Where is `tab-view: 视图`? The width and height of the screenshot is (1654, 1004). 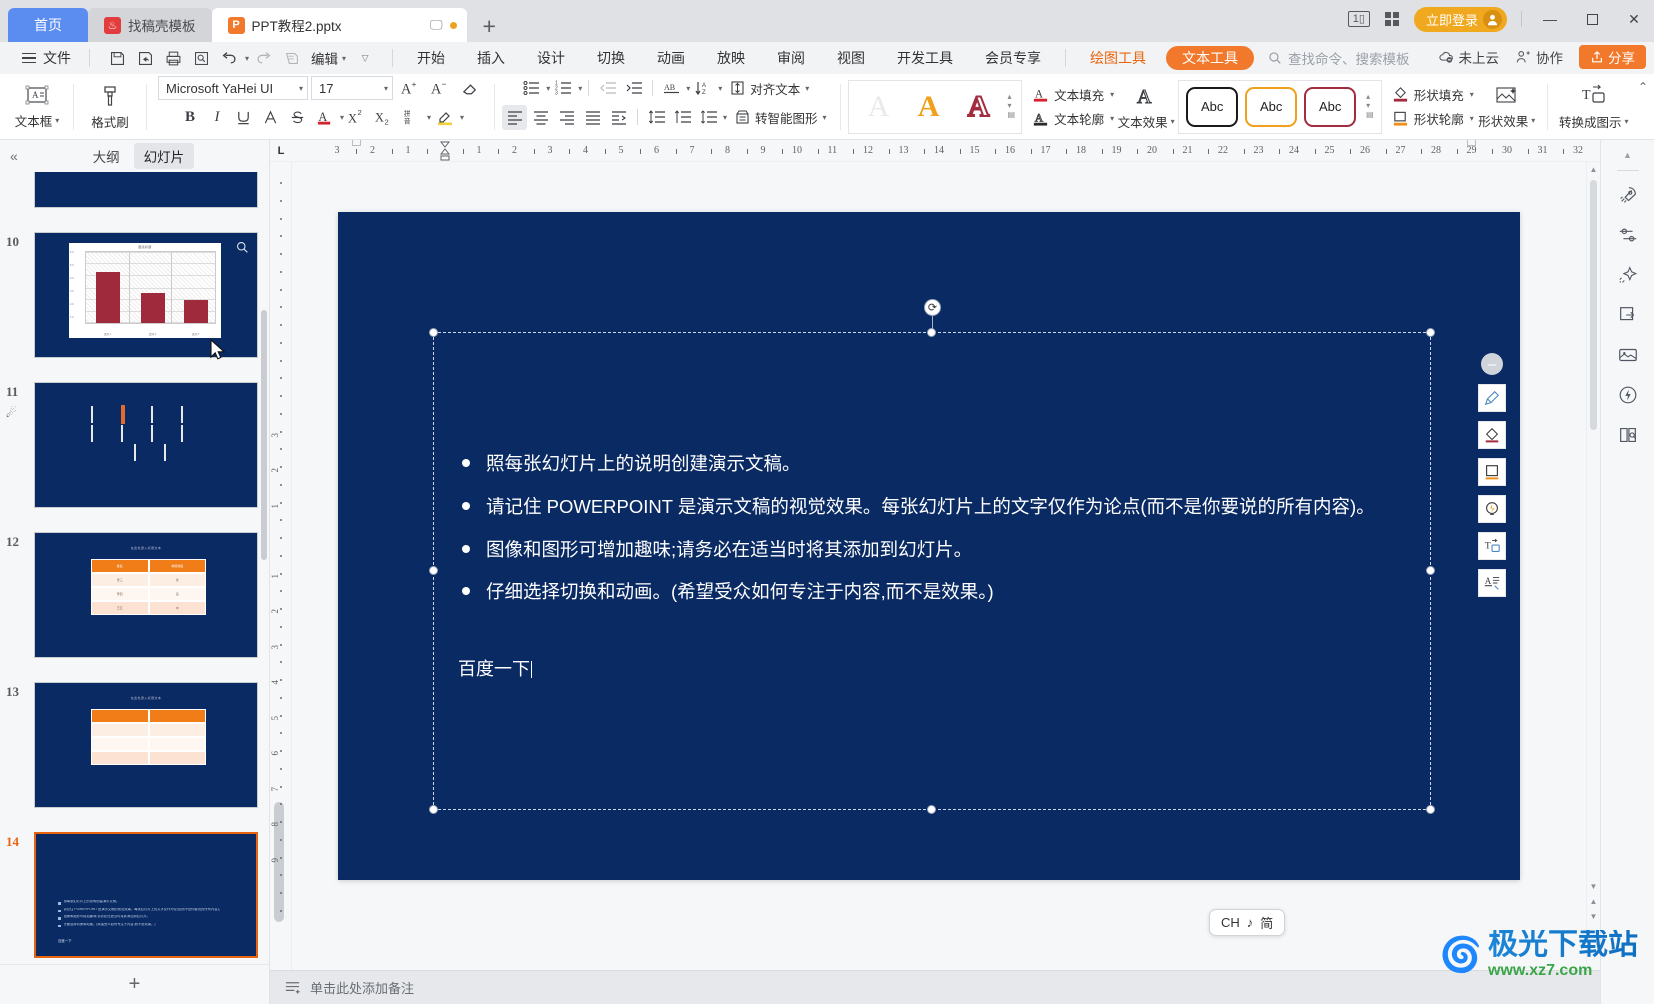
tab-view: 视图 is located at coordinates (851, 58).